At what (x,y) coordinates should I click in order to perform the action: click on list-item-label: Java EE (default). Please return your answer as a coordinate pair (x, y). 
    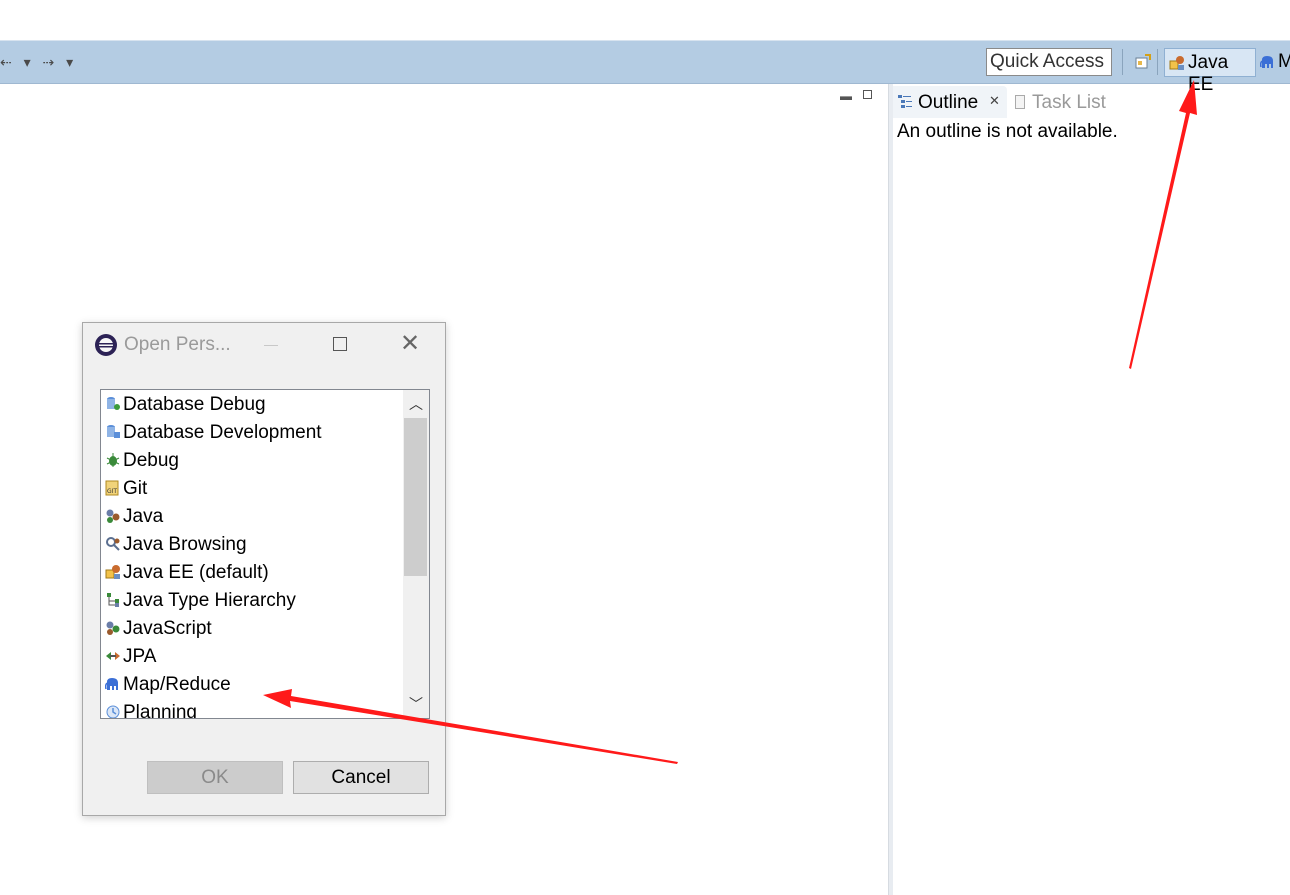
    Looking at the image, I should click on (196, 572).